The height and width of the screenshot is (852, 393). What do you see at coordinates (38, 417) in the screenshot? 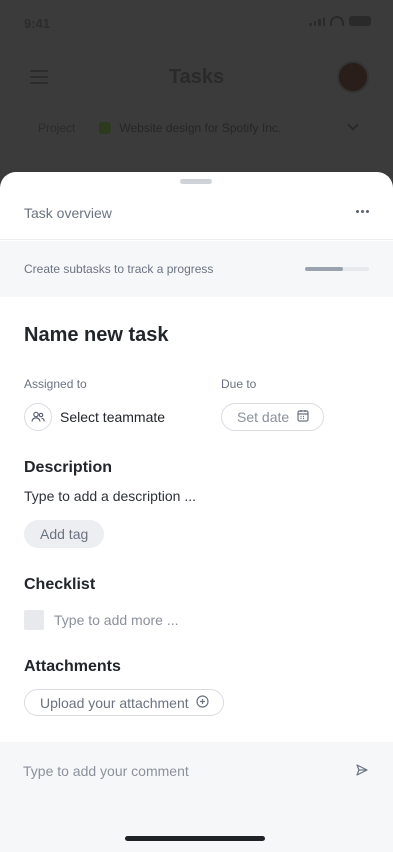
I see `users-icon` at bounding box center [38, 417].